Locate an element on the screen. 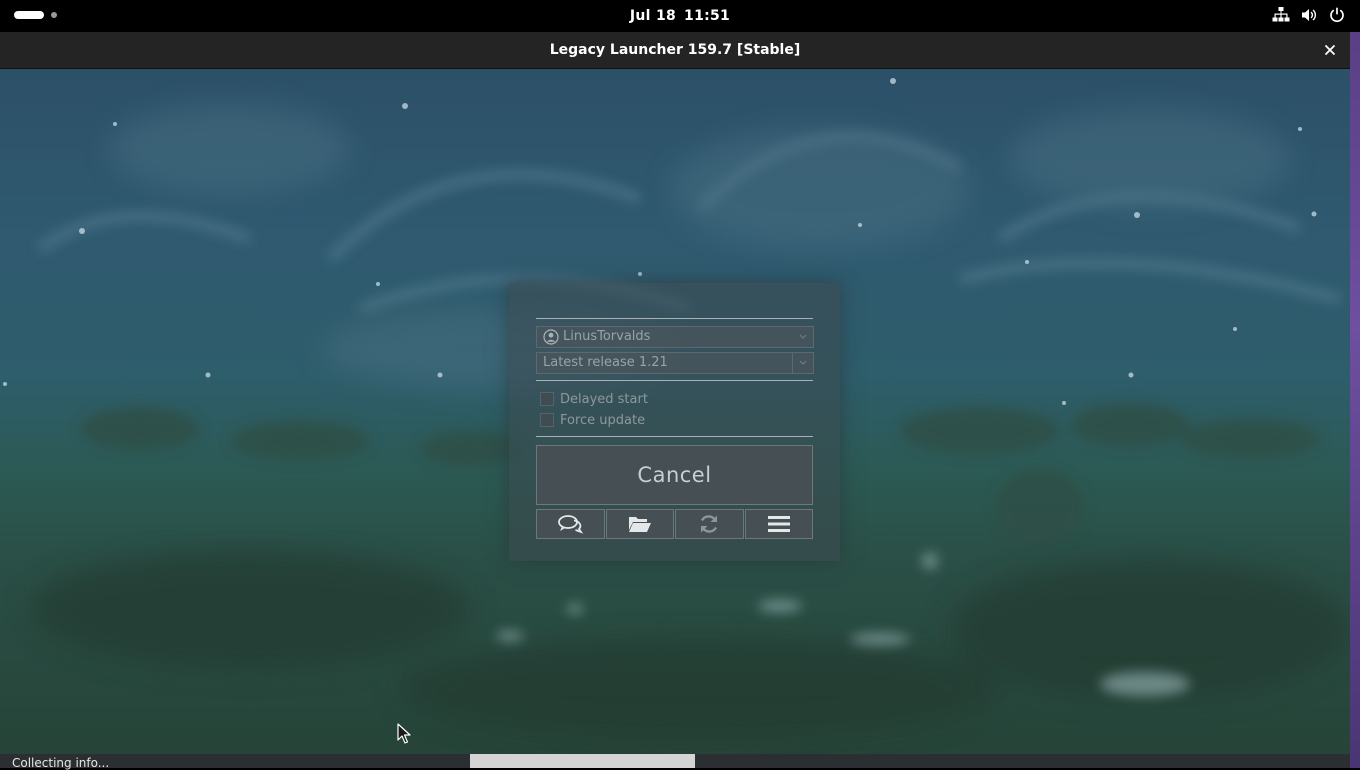 The image size is (1360, 770). clock: Jul 18 11:51 is located at coordinates (680, 16).